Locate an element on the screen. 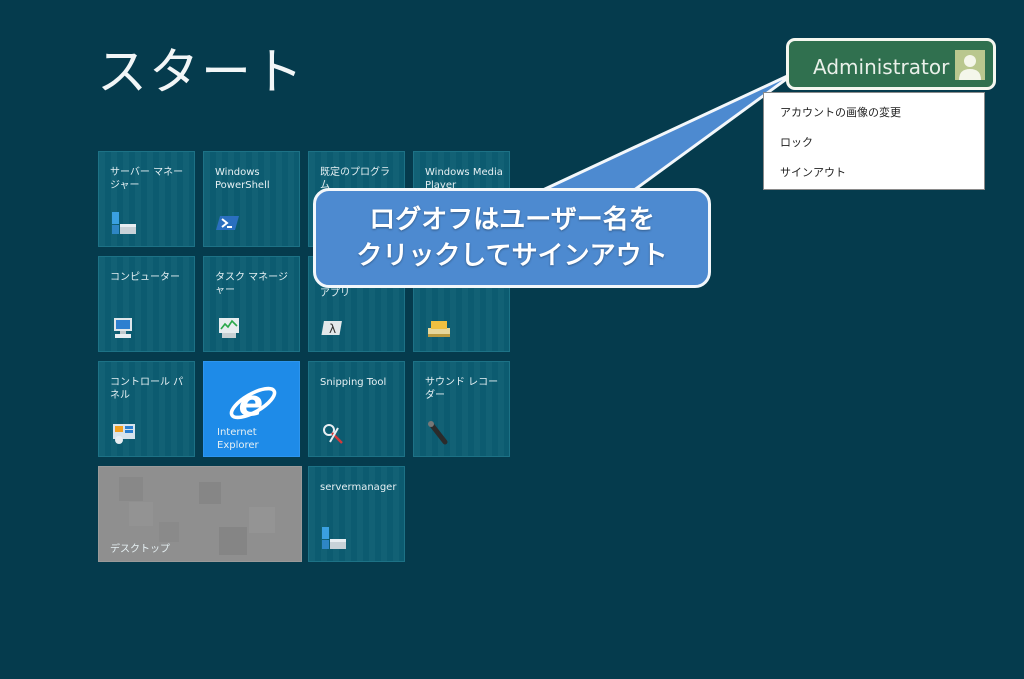  menu-item-lock: ロック is located at coordinates (796, 142).